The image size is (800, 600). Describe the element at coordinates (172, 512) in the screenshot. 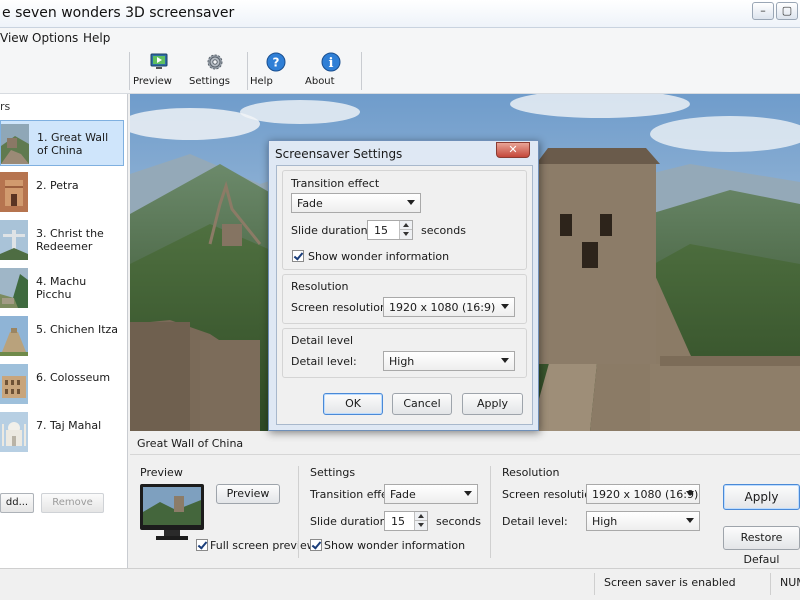

I see `monitor-preview-thumbnail` at that location.